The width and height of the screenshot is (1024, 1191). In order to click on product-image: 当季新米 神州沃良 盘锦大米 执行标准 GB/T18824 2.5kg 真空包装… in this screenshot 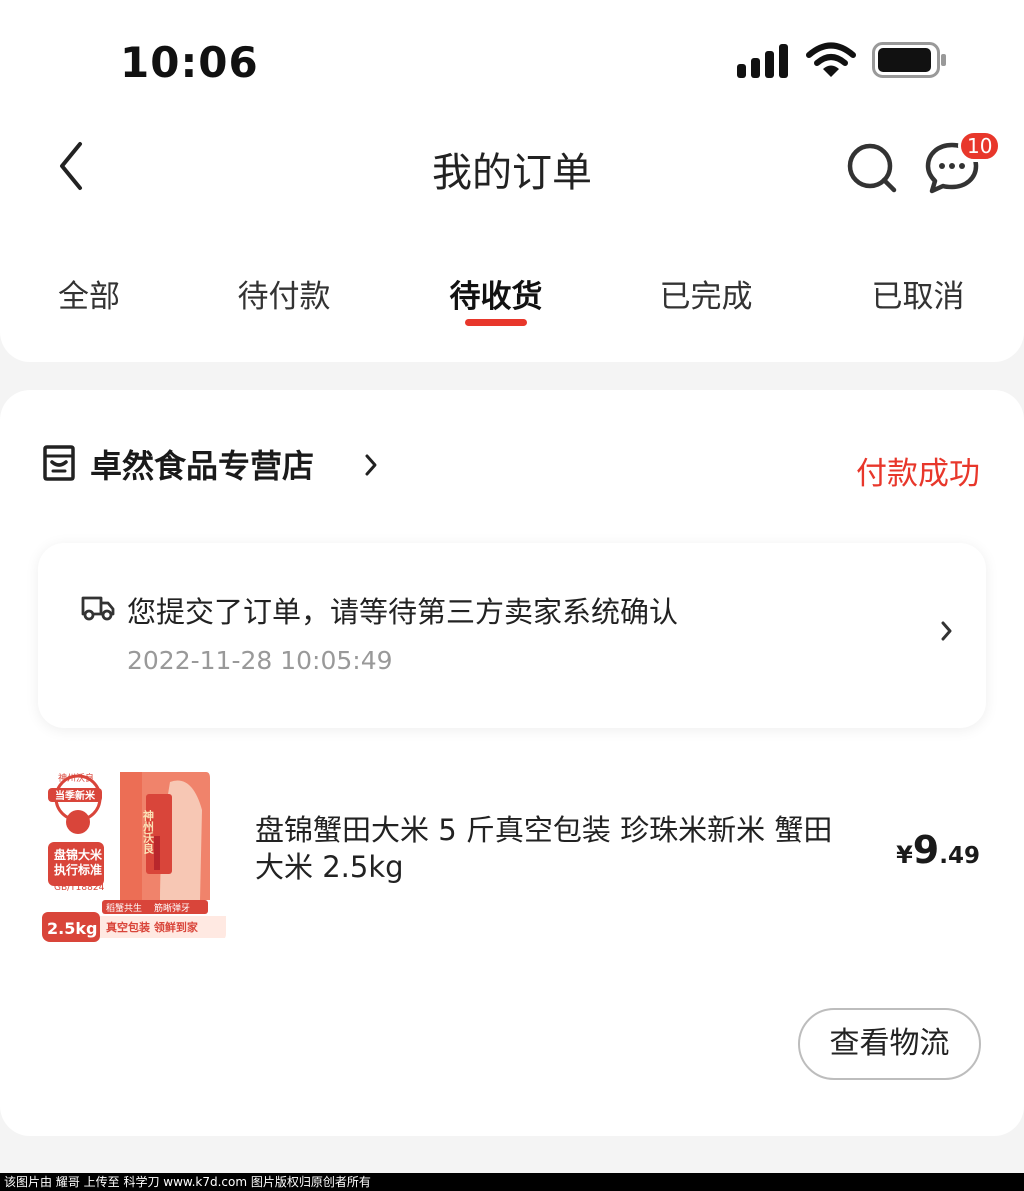, I will do `click(134, 856)`.